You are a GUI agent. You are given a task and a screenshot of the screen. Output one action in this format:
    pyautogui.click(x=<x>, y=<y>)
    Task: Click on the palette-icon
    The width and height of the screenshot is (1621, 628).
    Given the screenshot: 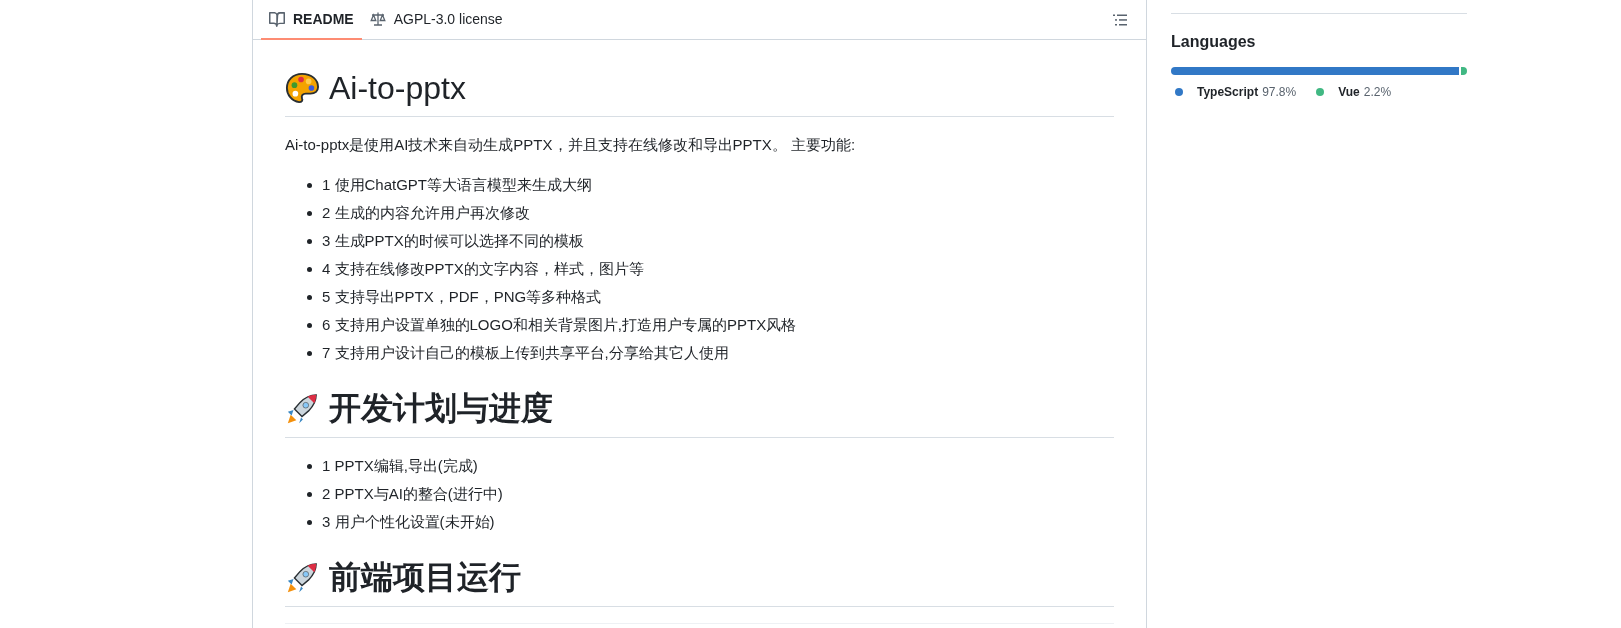 What is the action you would take?
    pyautogui.click(x=302, y=88)
    